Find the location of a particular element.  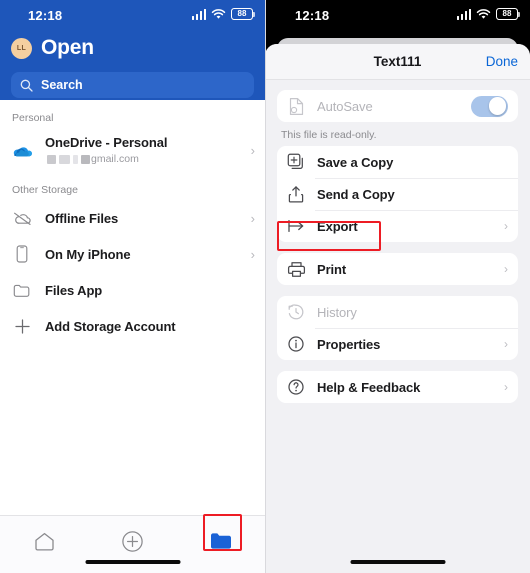

group-history-properties: History Properties › is located at coordinates (397, 328).